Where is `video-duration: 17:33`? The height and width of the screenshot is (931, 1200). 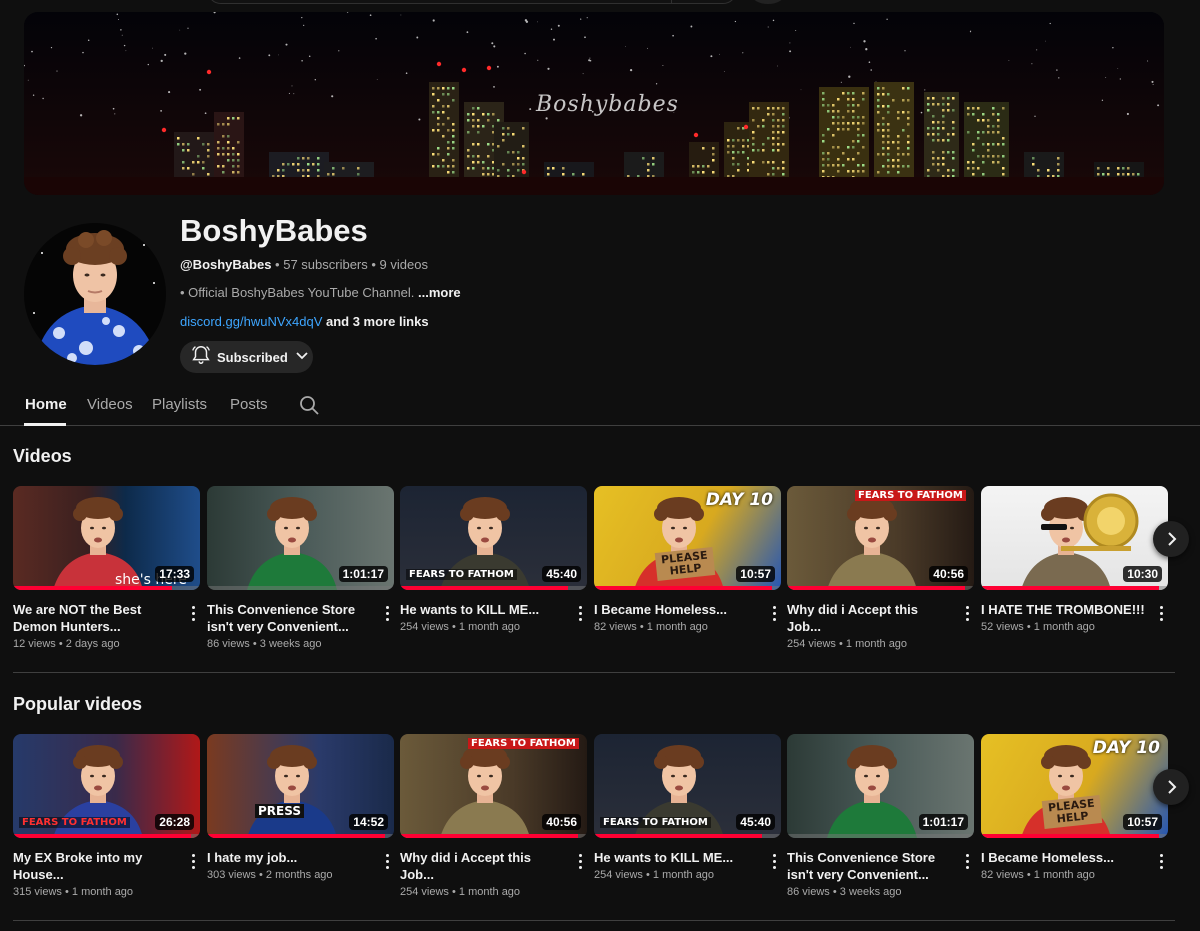 video-duration: 17:33 is located at coordinates (174, 574).